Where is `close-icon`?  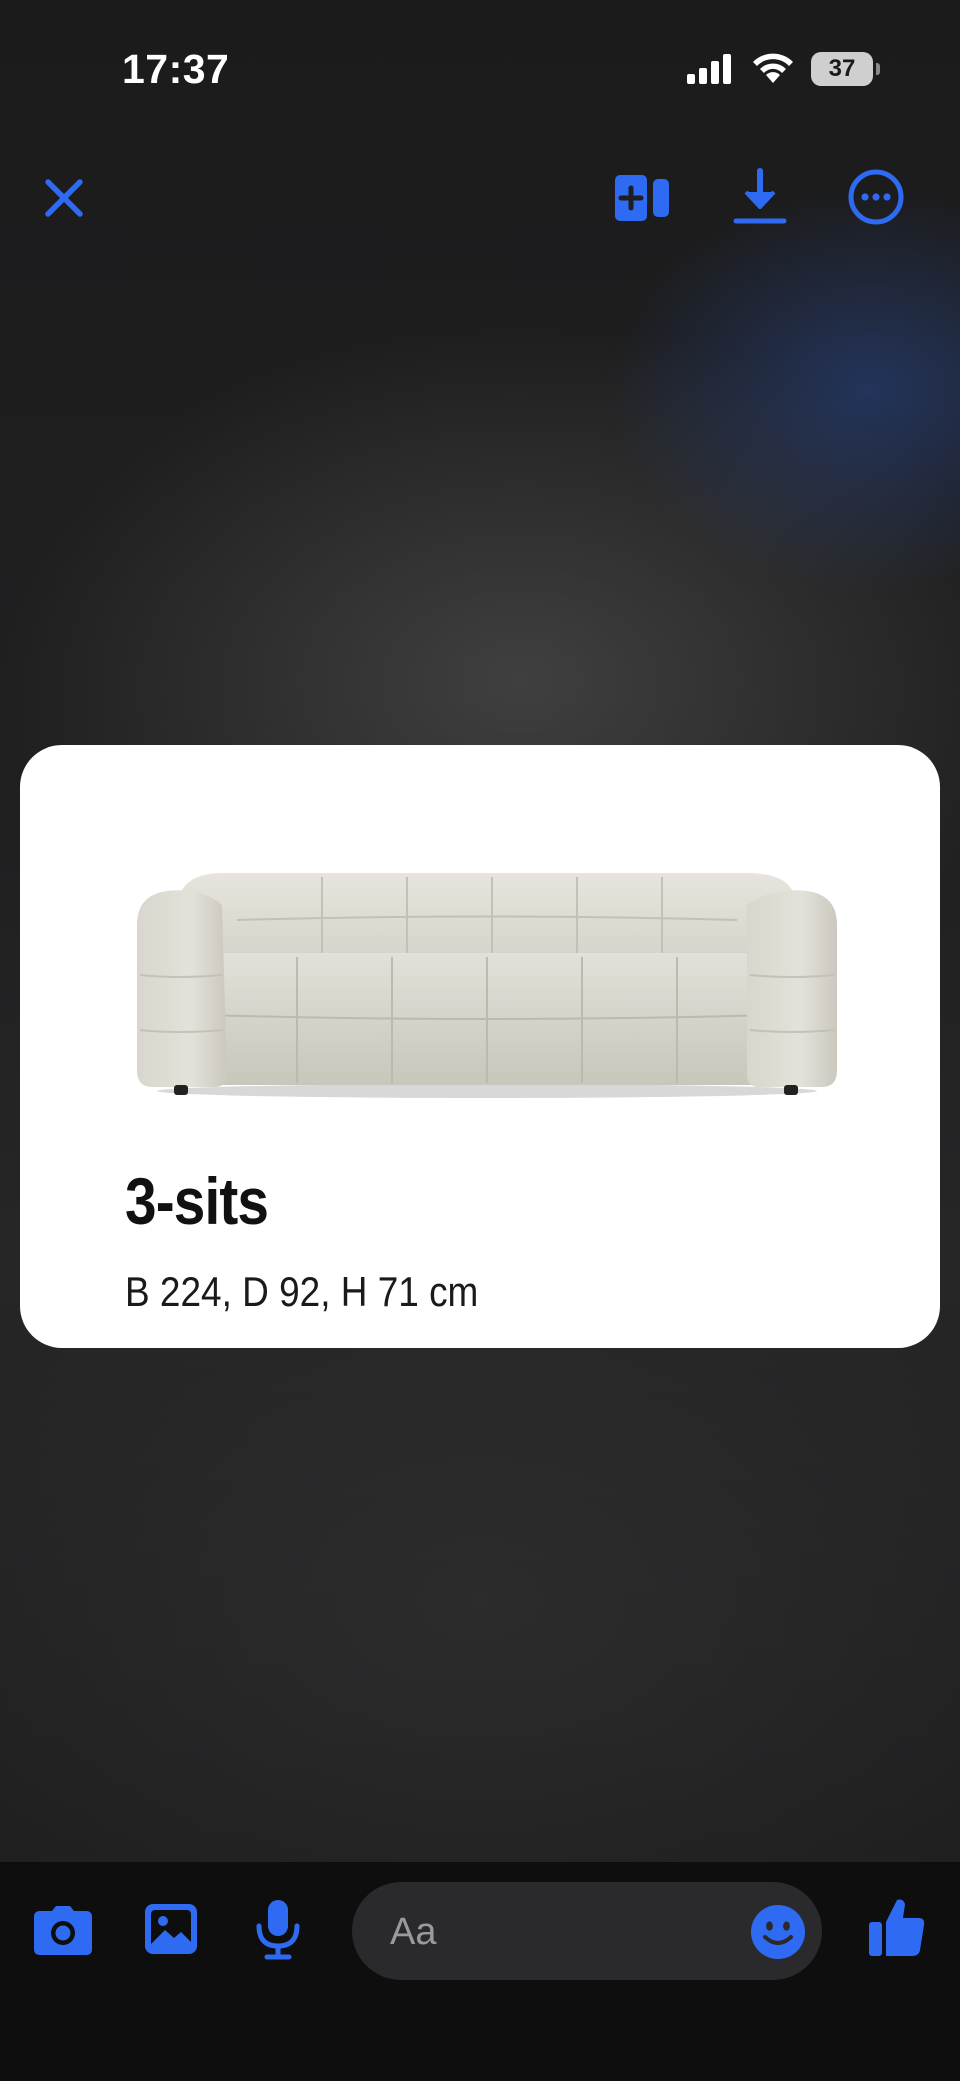
close-icon is located at coordinates (64, 198).